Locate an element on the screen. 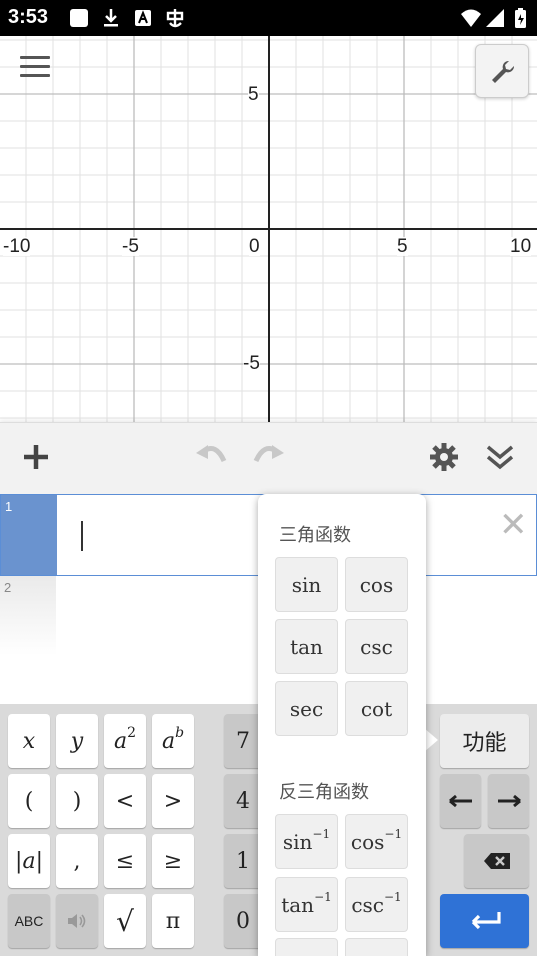 This screenshot has width=537, height=956. key-less-equal: ≤ is located at coordinates (125, 861).